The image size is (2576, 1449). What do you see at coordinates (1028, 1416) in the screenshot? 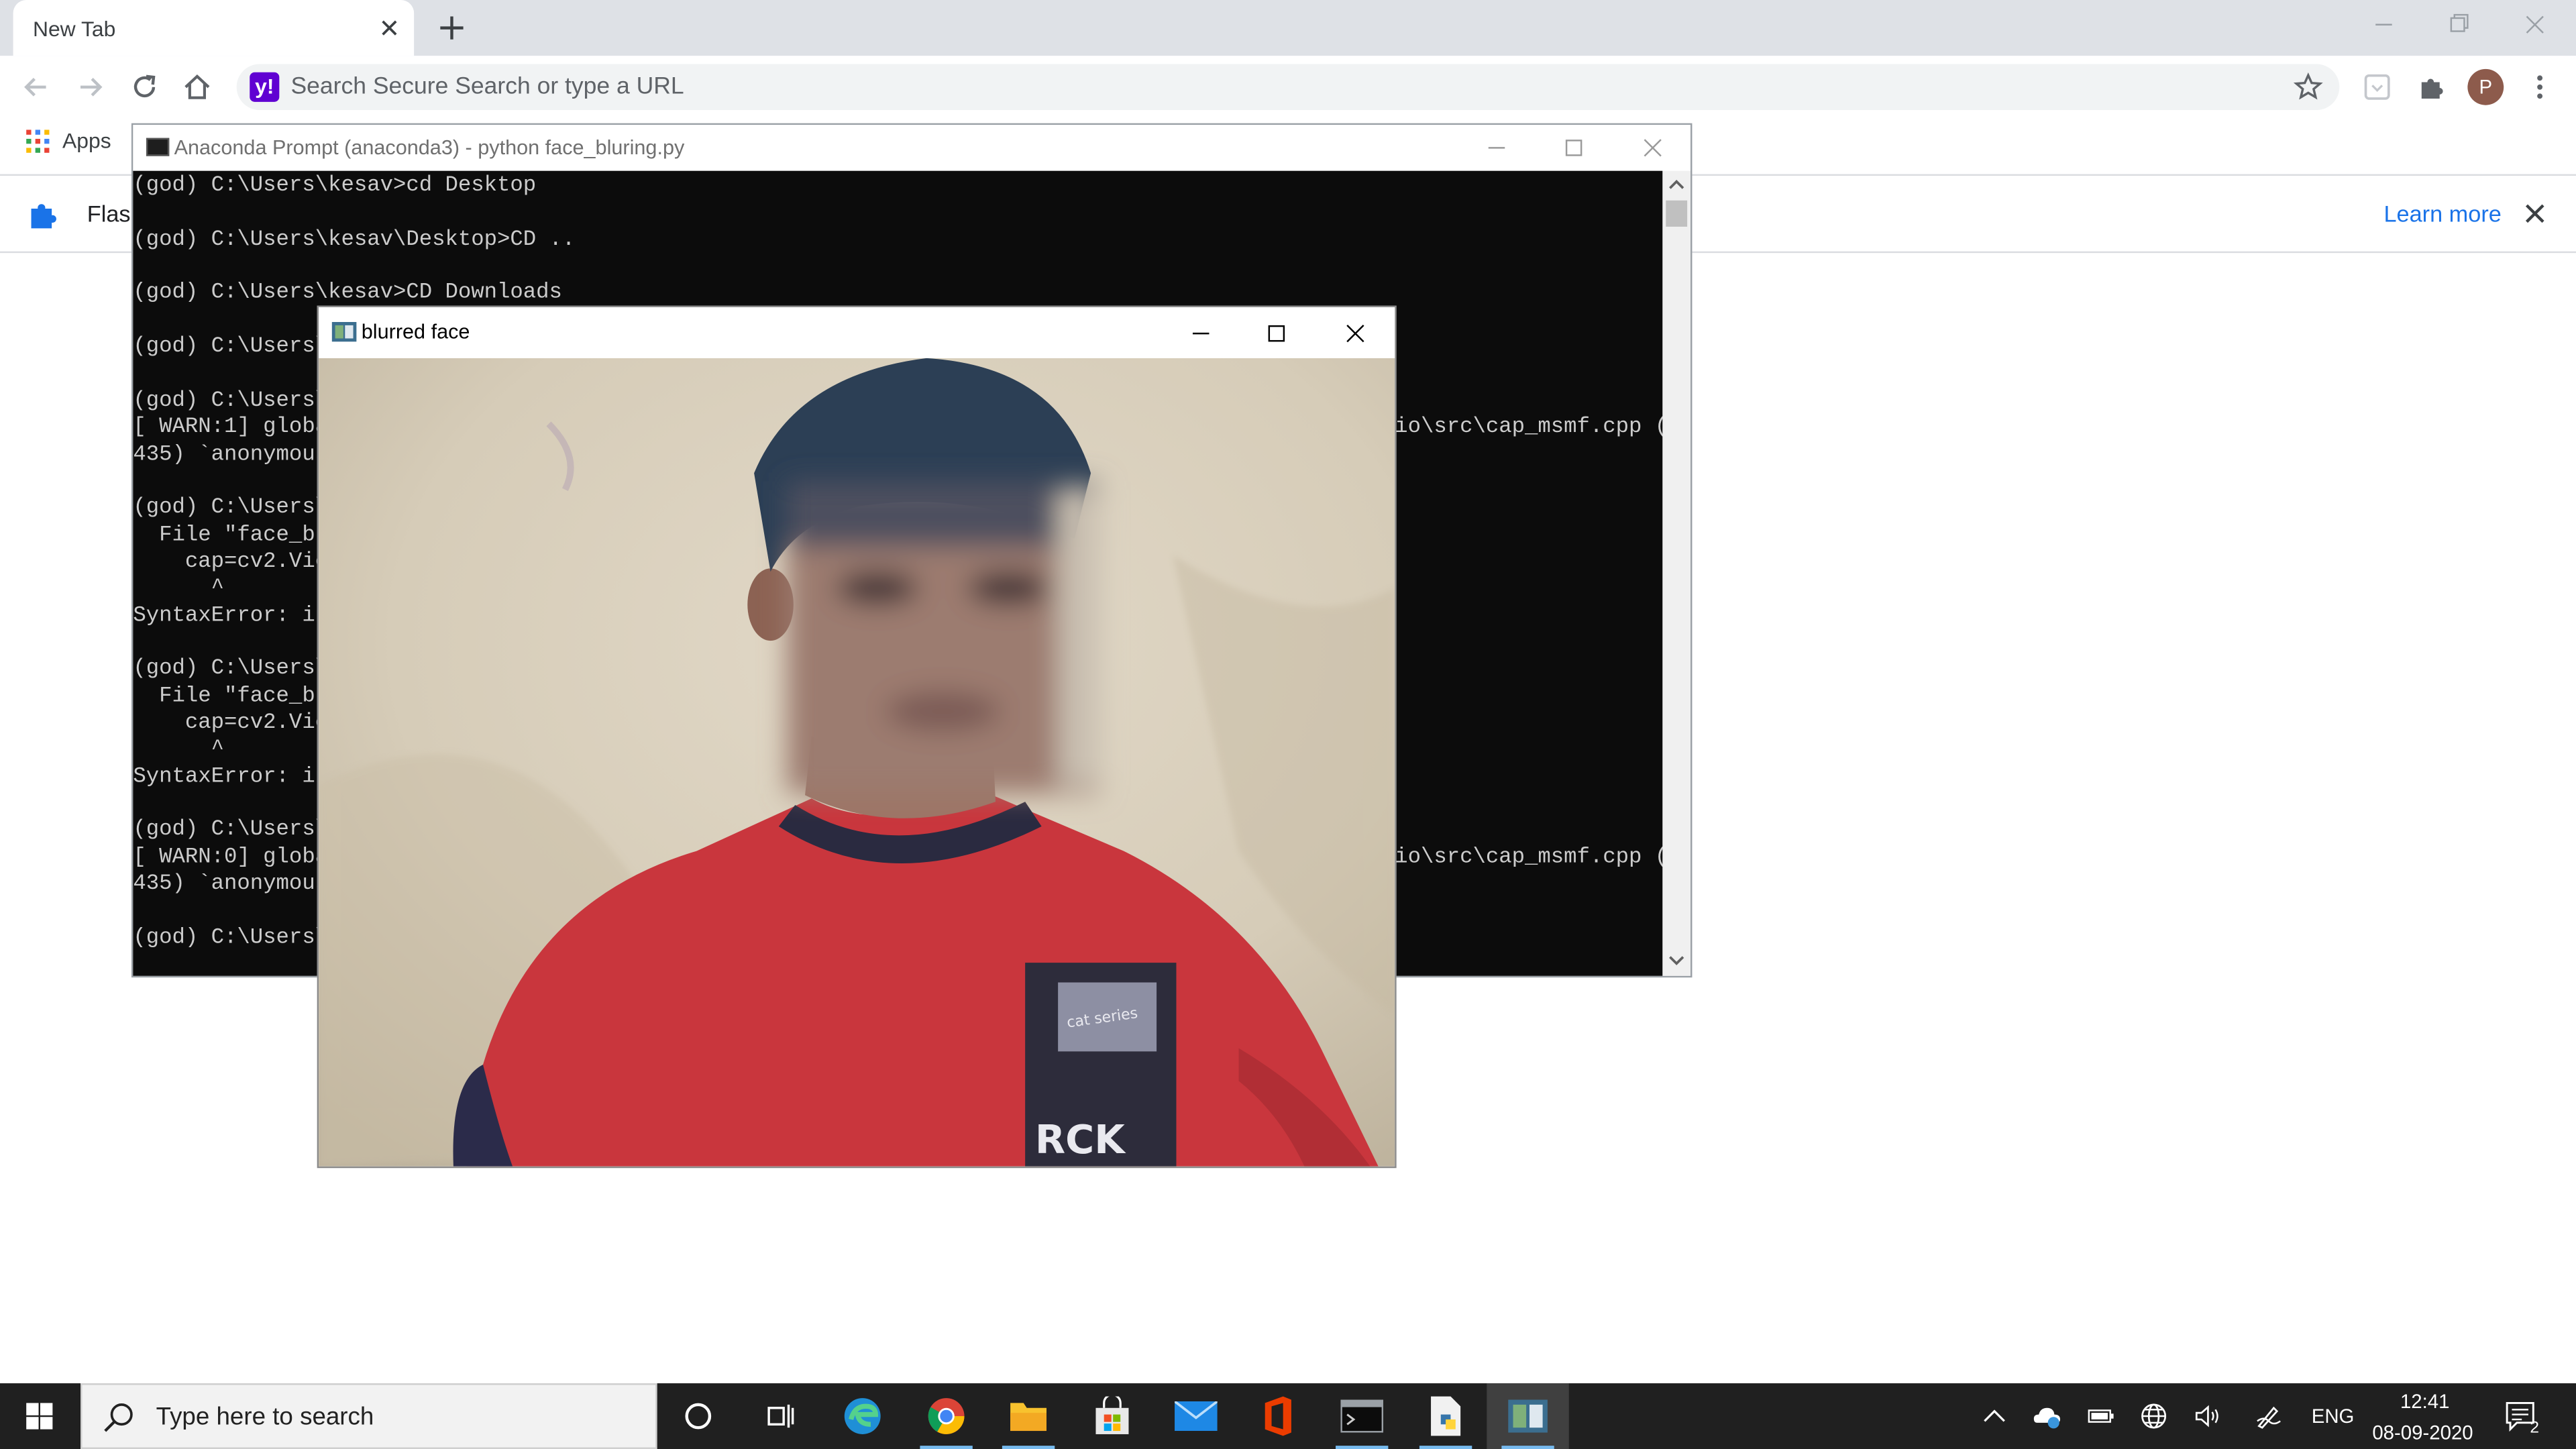
I see `taskbar-file-explorer` at bounding box center [1028, 1416].